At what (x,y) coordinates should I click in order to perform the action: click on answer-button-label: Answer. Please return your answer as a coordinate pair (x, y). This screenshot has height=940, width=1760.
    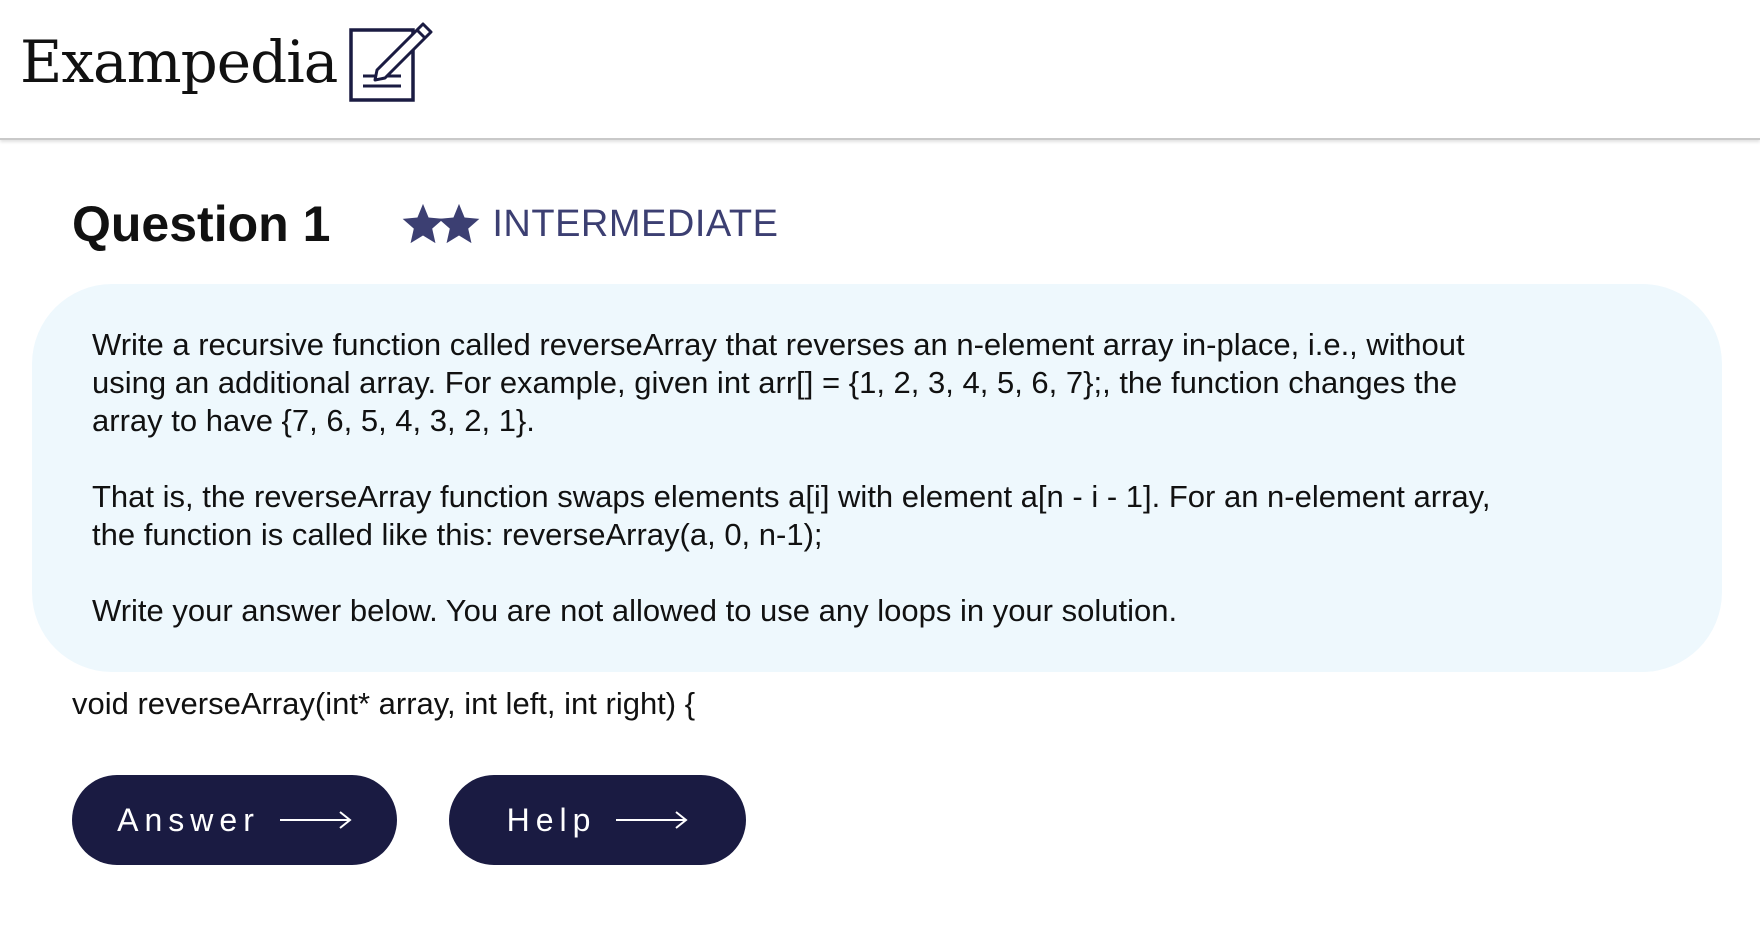
    Looking at the image, I should click on (188, 819).